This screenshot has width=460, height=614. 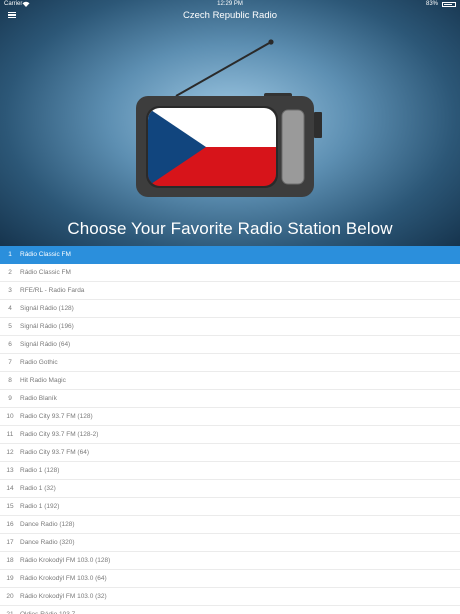 I want to click on status-bar: Carrier 12:29 PM 83%, so click(x=230, y=5).